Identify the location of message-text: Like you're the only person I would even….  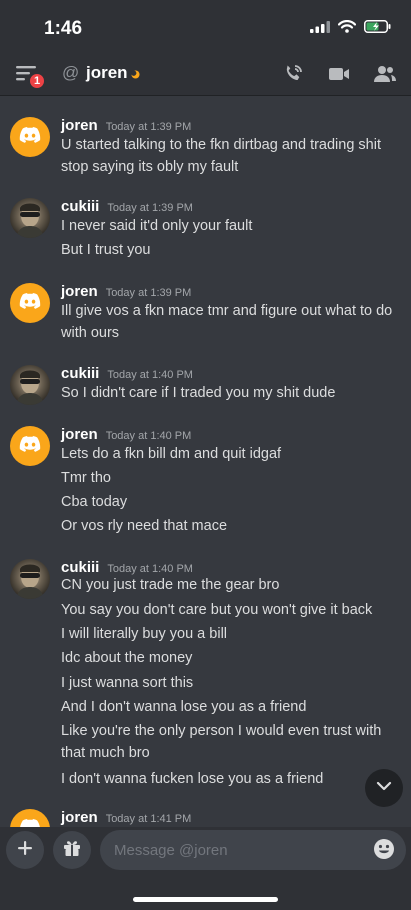
(231, 742).